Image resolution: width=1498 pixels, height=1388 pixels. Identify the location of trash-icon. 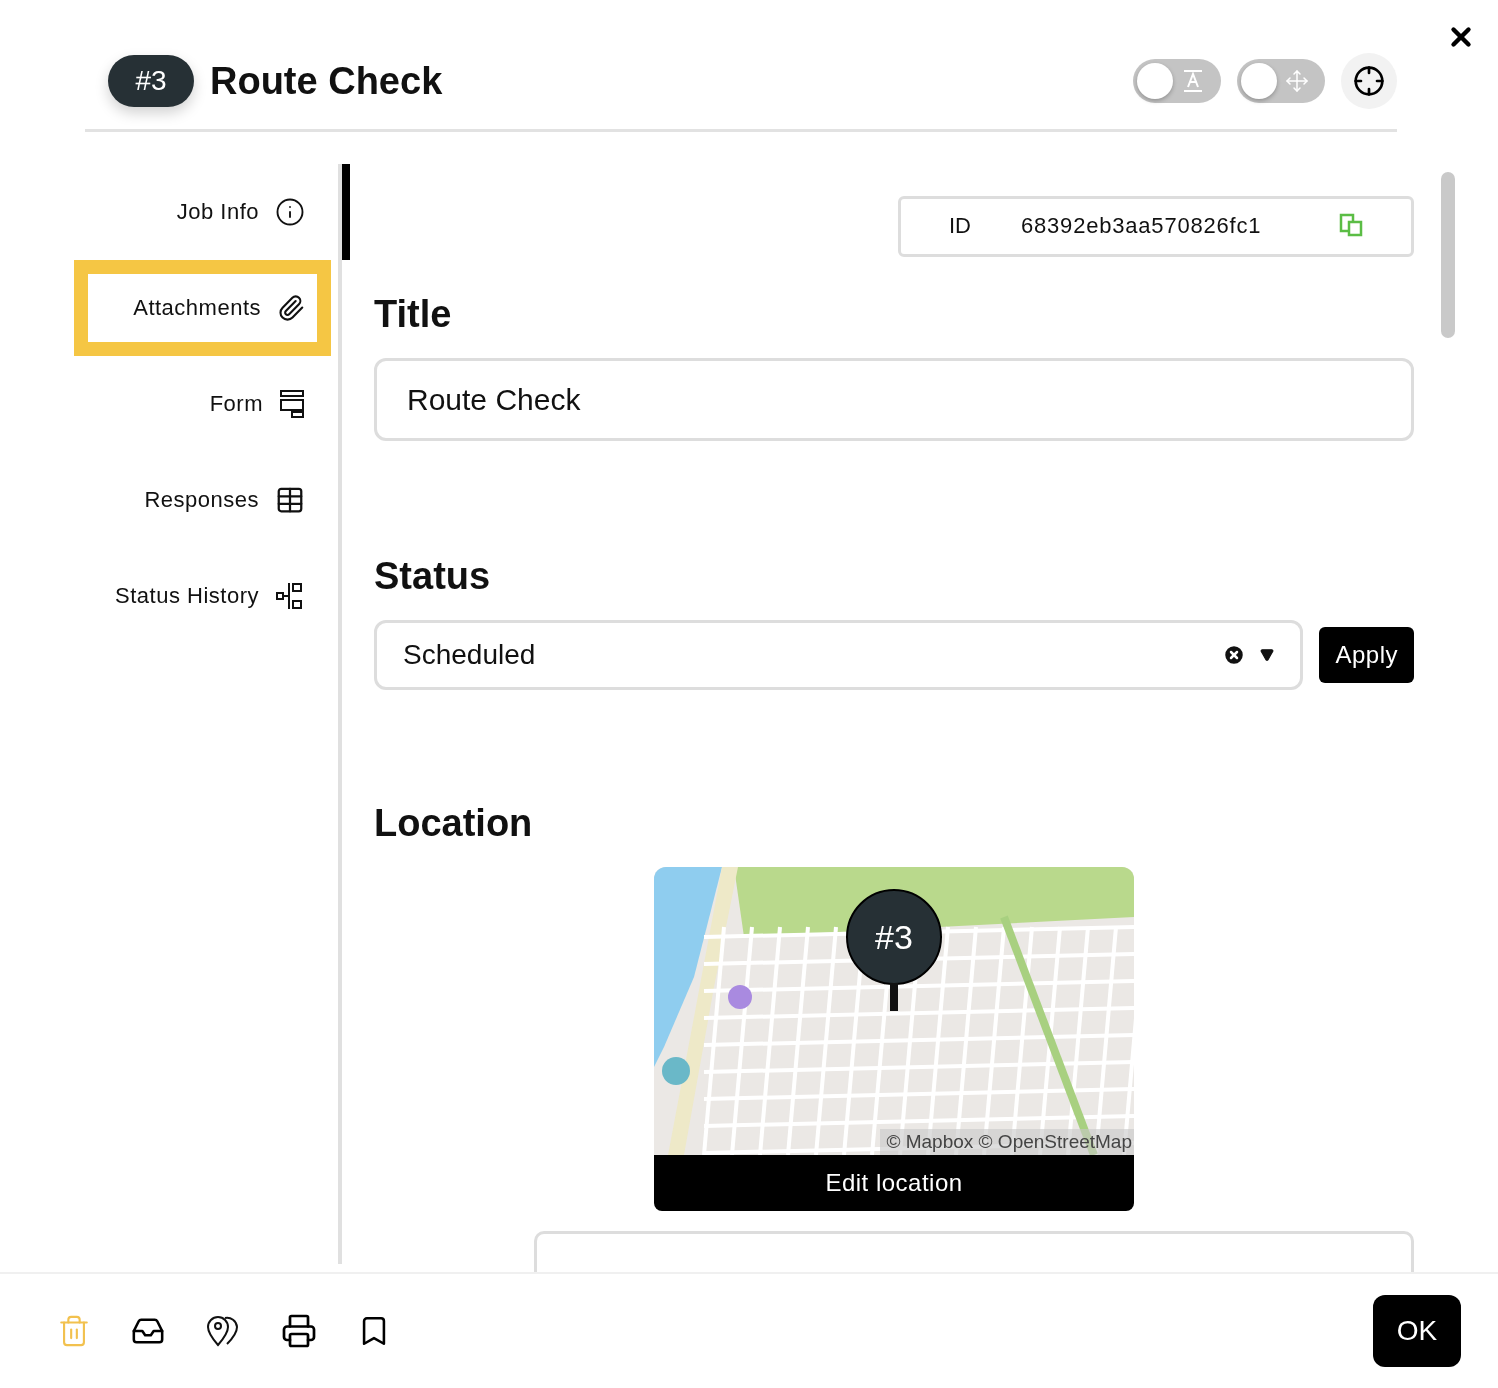
(74, 1331).